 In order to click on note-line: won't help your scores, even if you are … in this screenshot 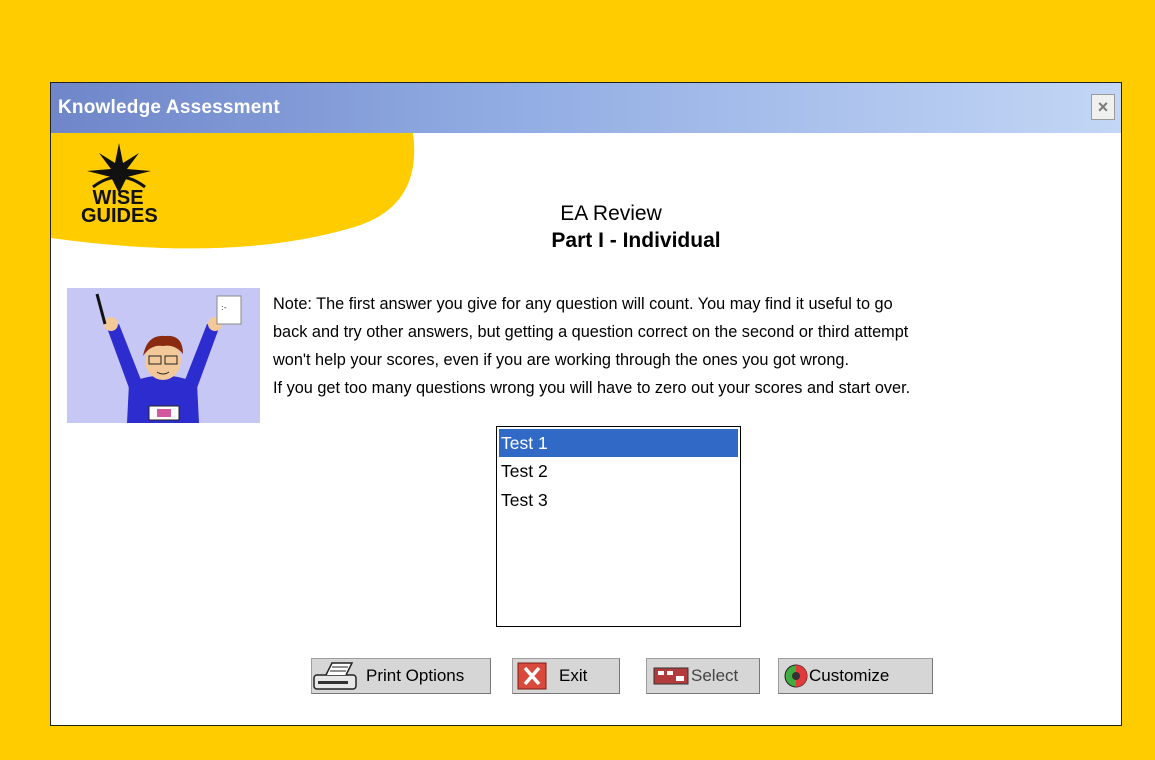, I will do `click(561, 360)`.